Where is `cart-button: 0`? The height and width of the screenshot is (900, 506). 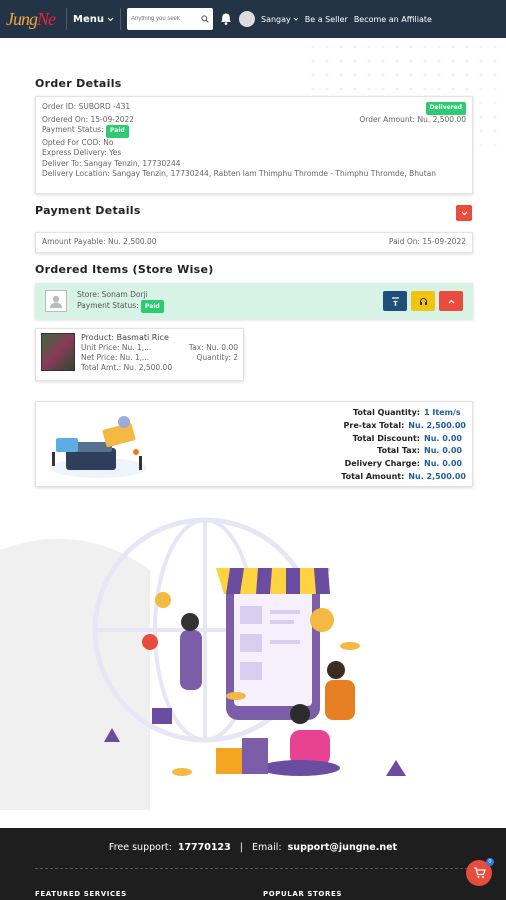
cart-button: 0 is located at coordinates (480, 872).